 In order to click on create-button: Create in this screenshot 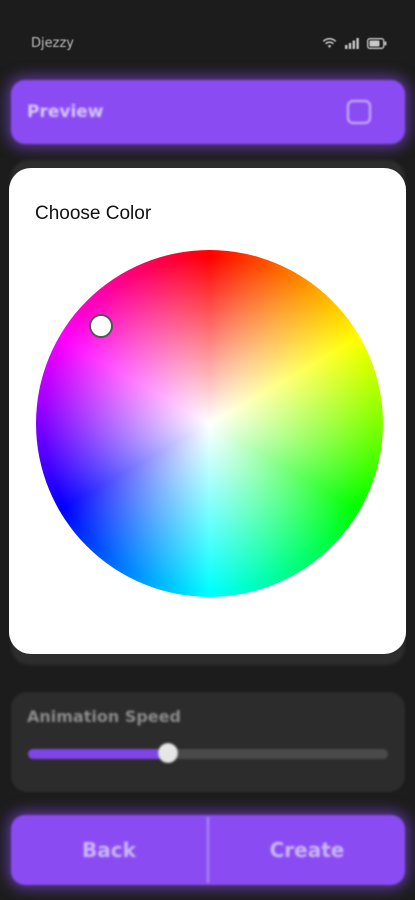, I will do `click(307, 850)`.